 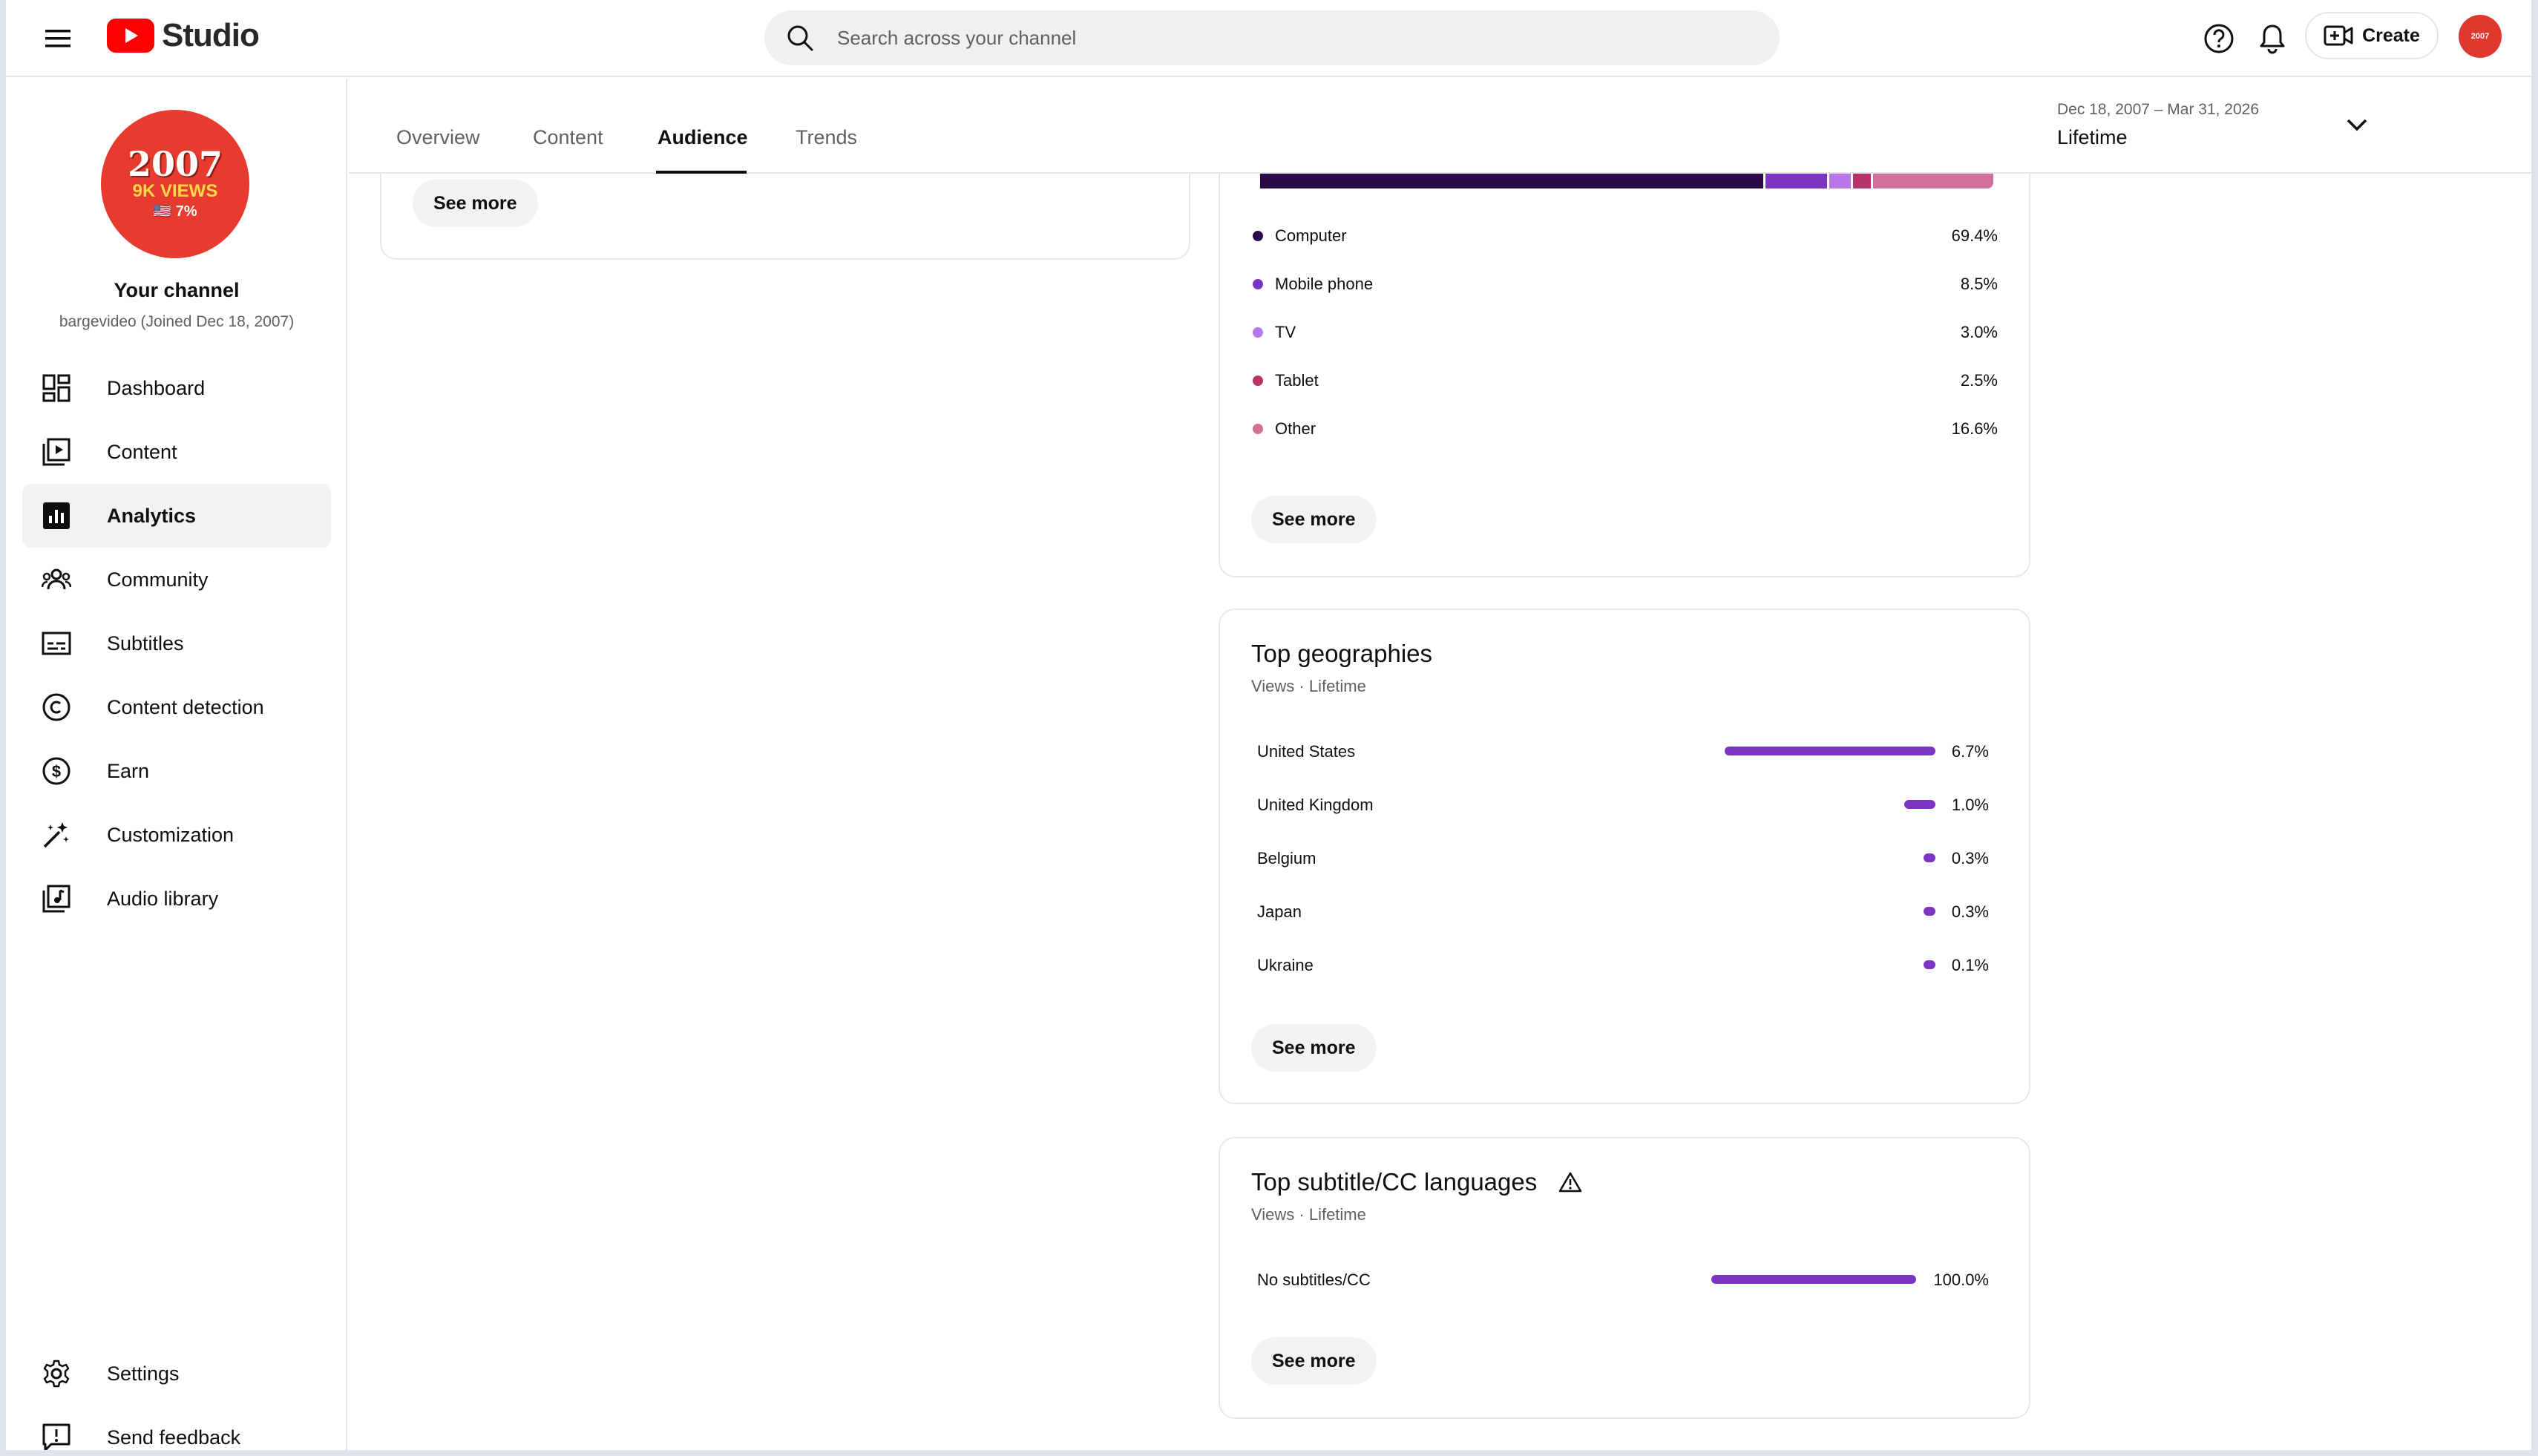 I want to click on sidebar-item-label: Content detection, so click(x=185, y=707).